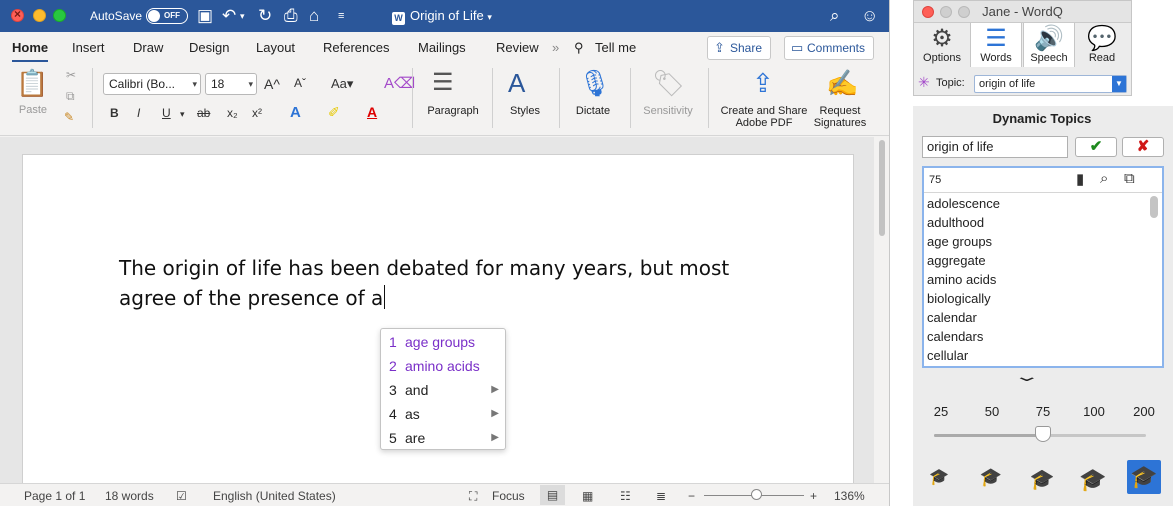  Describe the element at coordinates (203, 113) in the screenshot. I see `strikethrough-button: ab` at that location.